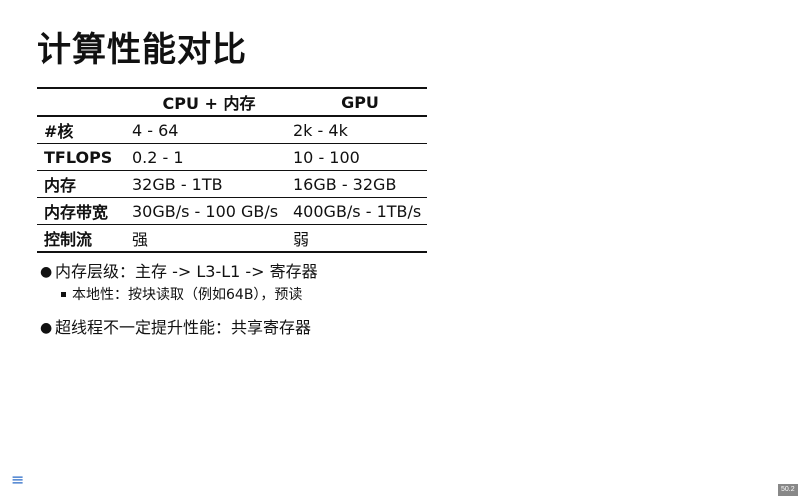  I want to click on table-row: 控制流 强 弱, so click(232, 239).